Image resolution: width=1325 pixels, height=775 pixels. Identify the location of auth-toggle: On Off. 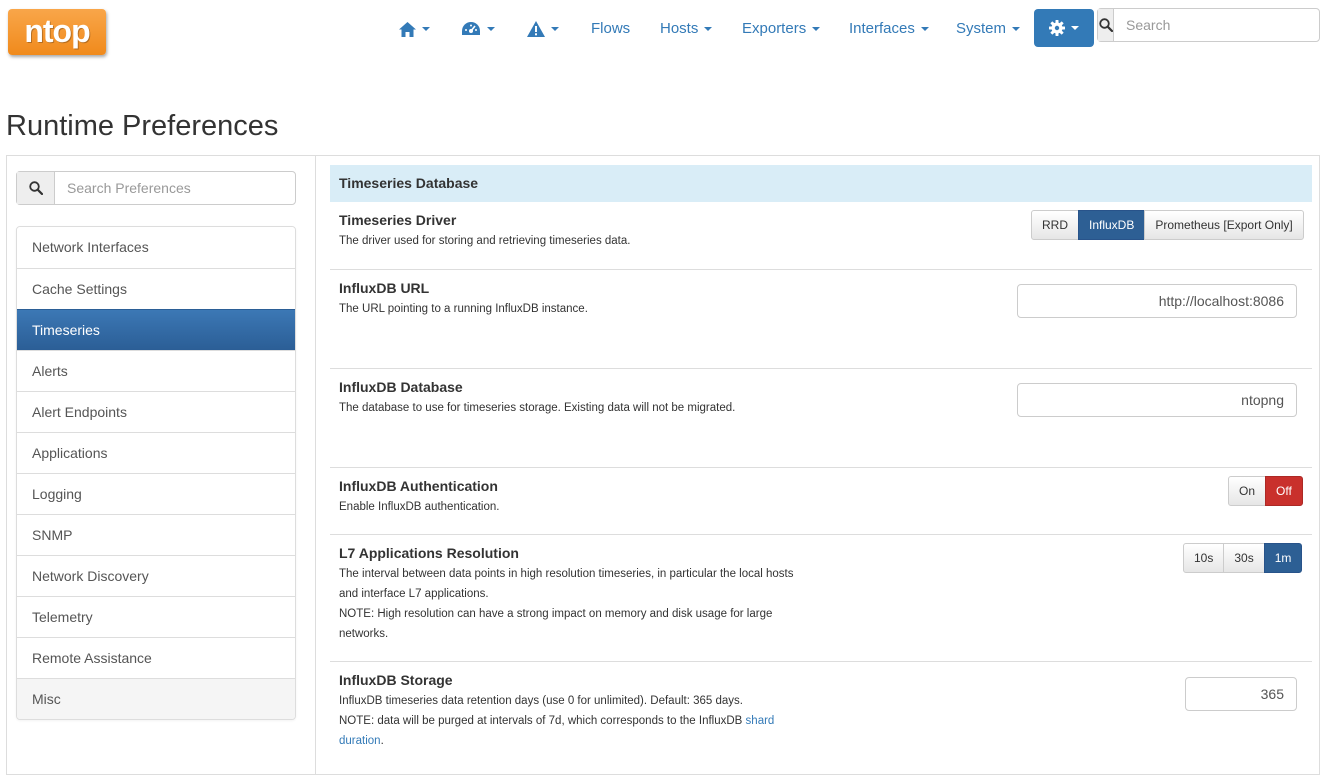
(1265, 491).